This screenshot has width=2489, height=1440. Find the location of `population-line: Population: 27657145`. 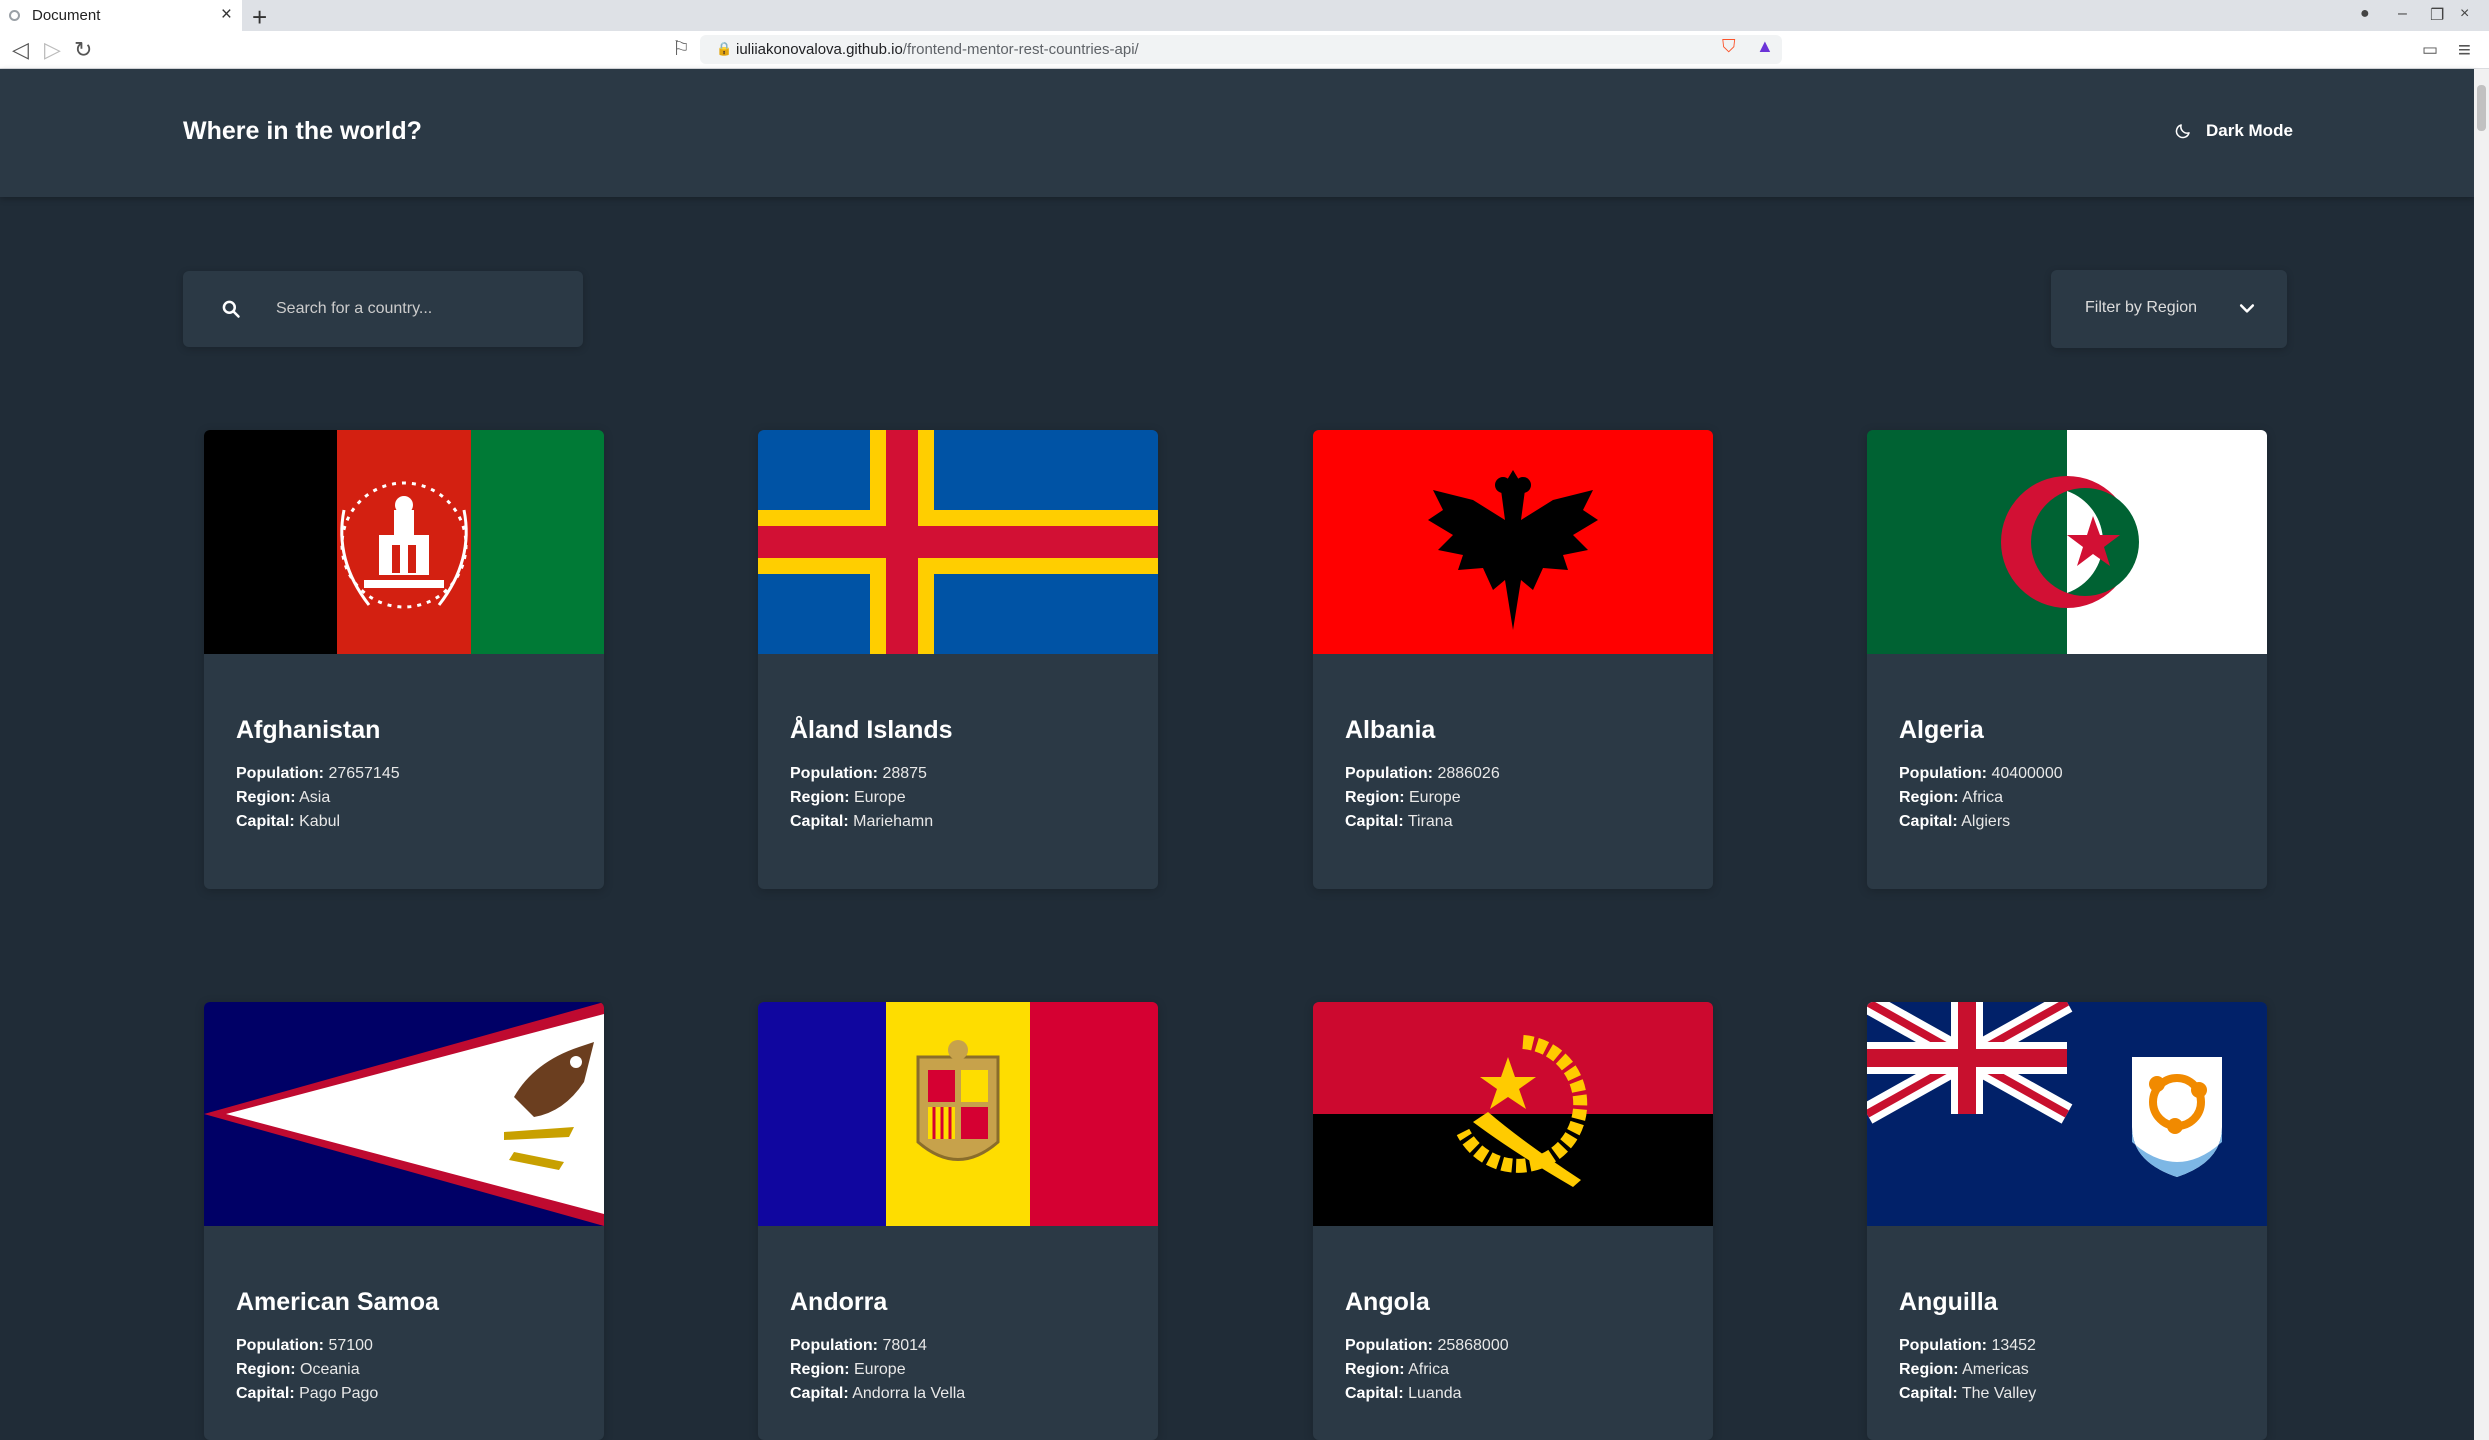

population-line: Population: 27657145 is located at coordinates (318, 773).